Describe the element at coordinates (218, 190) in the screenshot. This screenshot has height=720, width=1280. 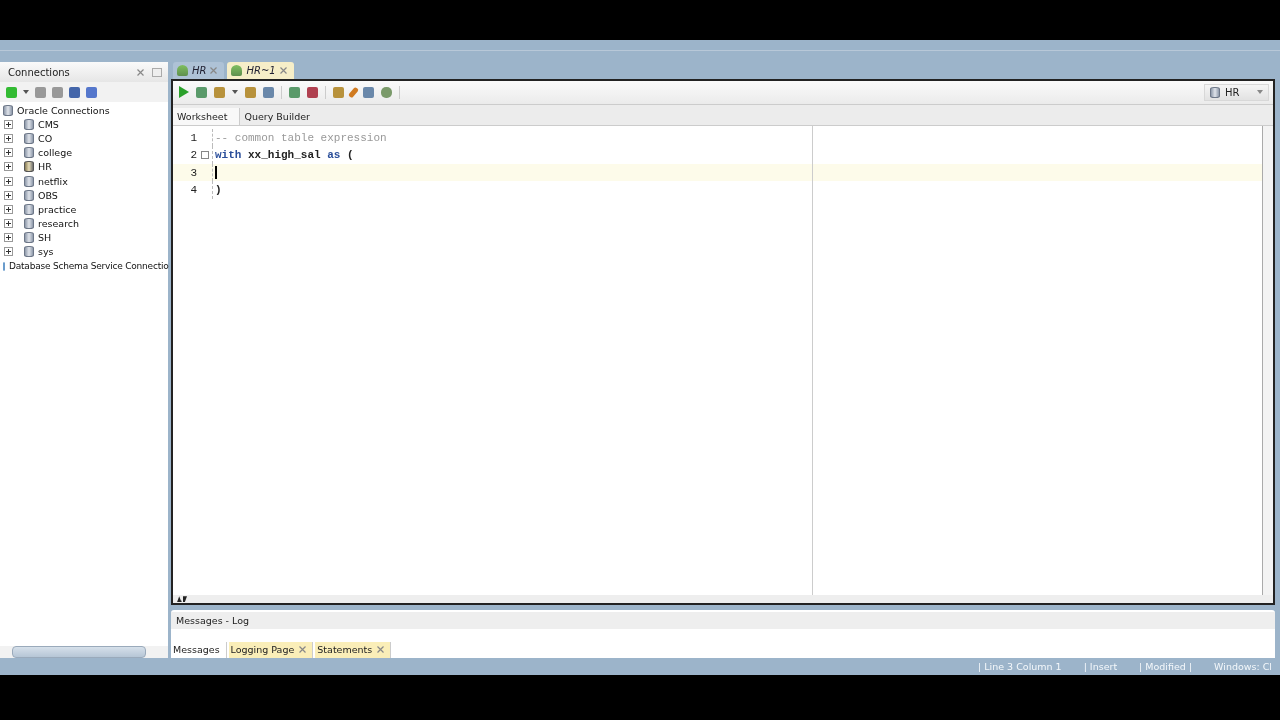
I see `code-line: )` at that location.